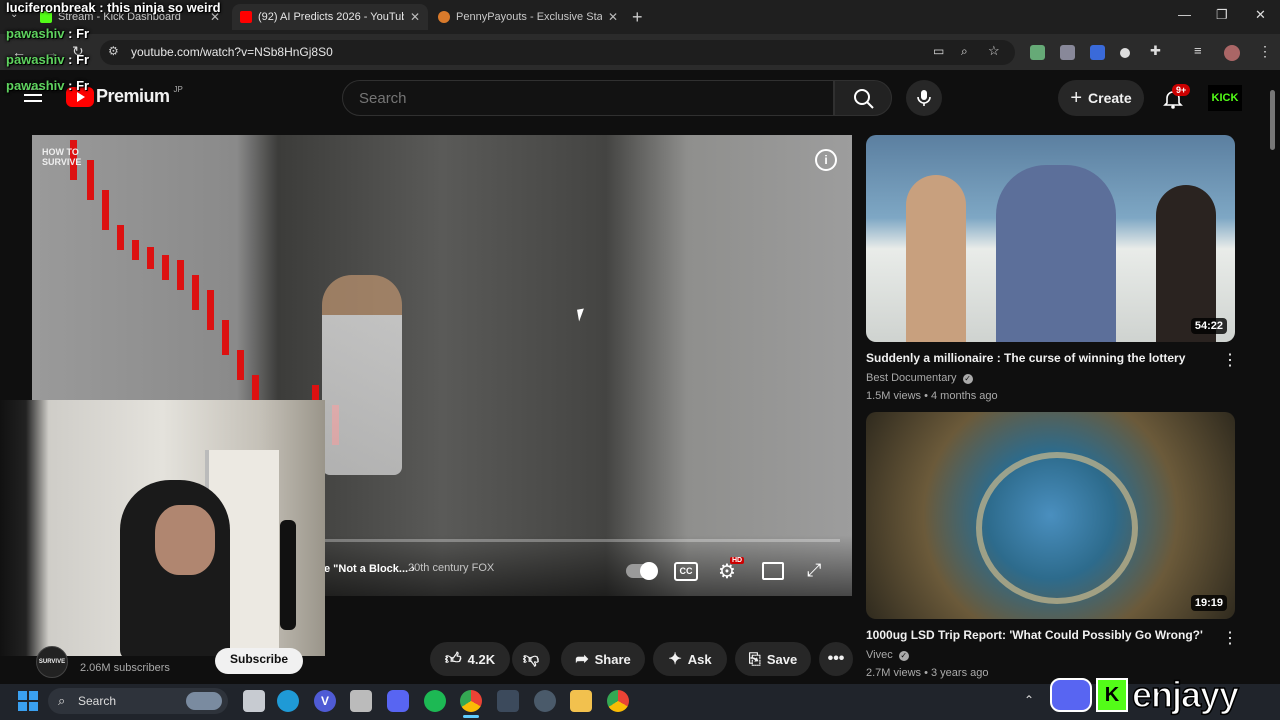 The width and height of the screenshot is (1280, 720). What do you see at coordinates (470, 659) in the screenshot?
I see `like-button: 👍︎ 4.2K` at bounding box center [470, 659].